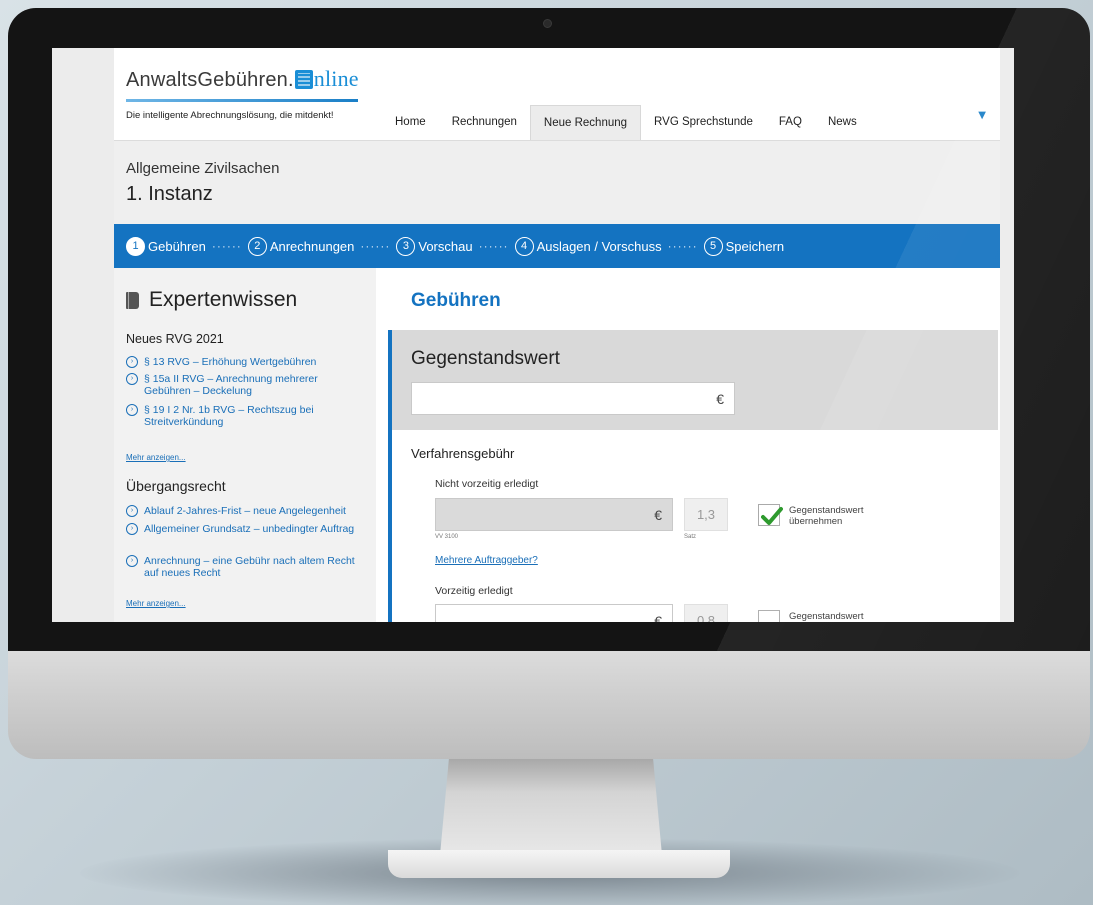 Image resolution: width=1093 pixels, height=905 pixels. What do you see at coordinates (557, 182) in the screenshot?
I see `page-title-area: Allgemeine Zivilsachen 1. Instanz` at bounding box center [557, 182].